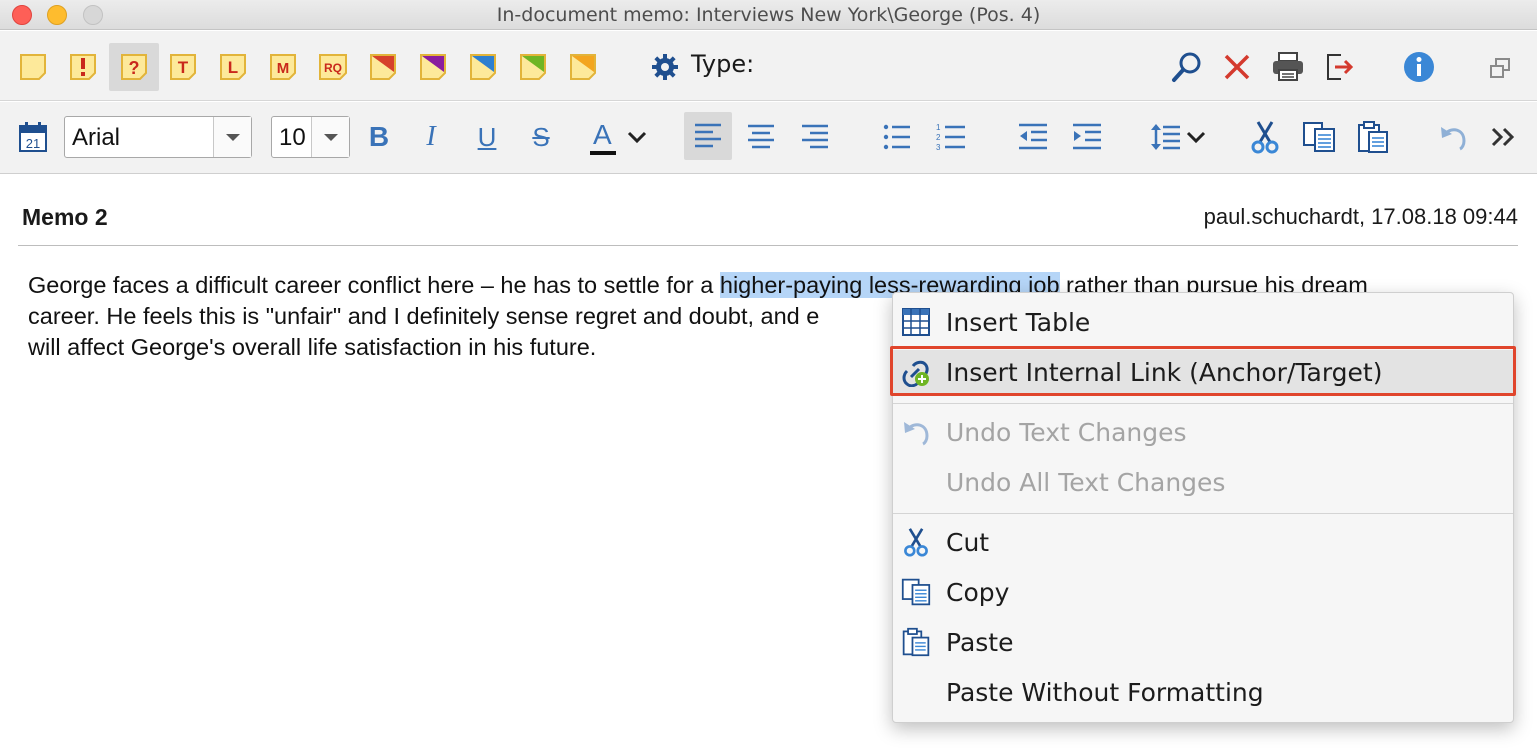 The height and width of the screenshot is (749, 1537). Describe the element at coordinates (916, 542) in the screenshot. I see `scissors-icon` at that location.